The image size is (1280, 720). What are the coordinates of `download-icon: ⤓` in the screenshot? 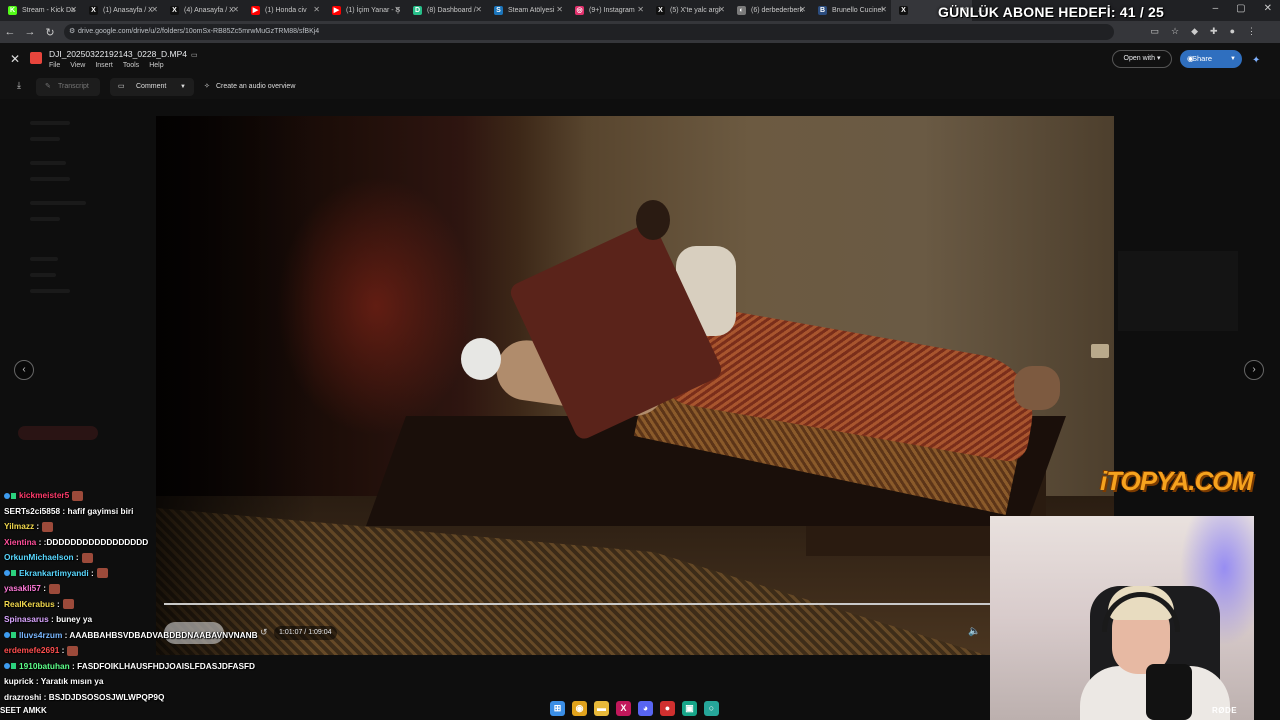 It's located at (19, 87).